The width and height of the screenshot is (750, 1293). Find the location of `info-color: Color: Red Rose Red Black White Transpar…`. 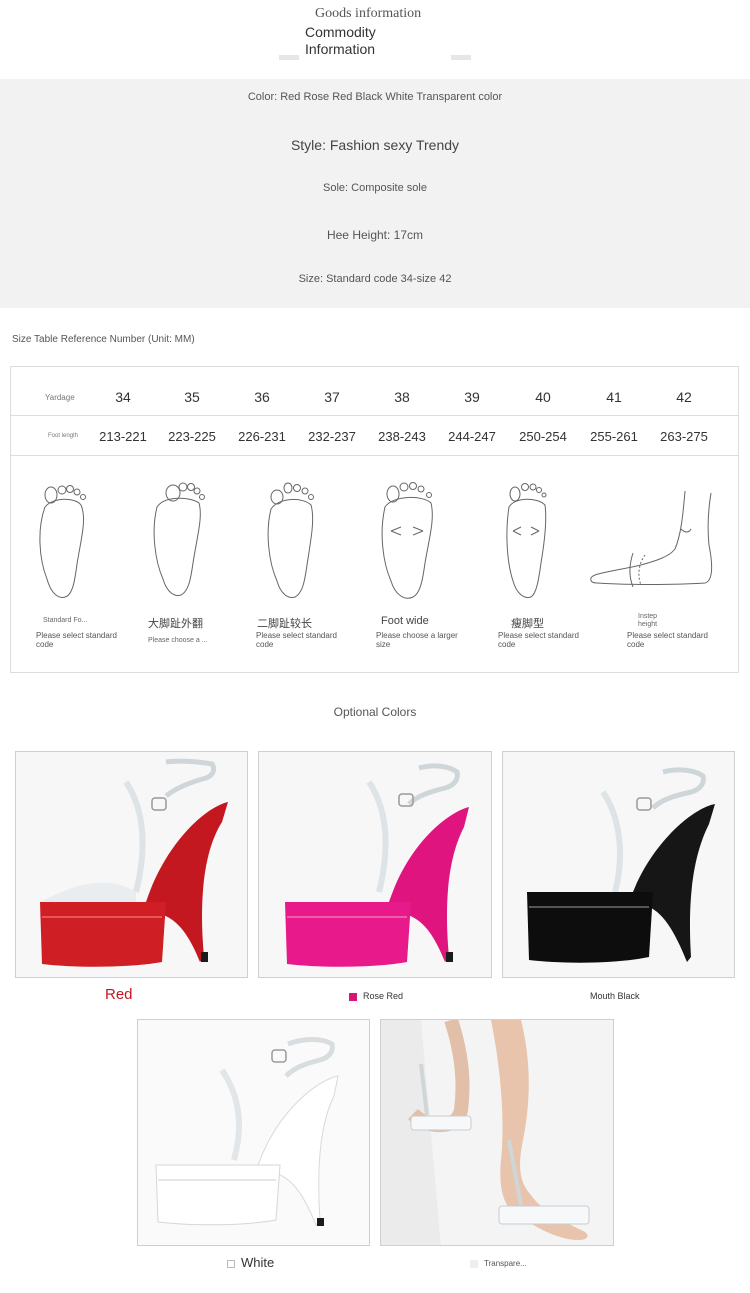

info-color: Color: Red Rose Red Black White Transpar… is located at coordinates (375, 97).